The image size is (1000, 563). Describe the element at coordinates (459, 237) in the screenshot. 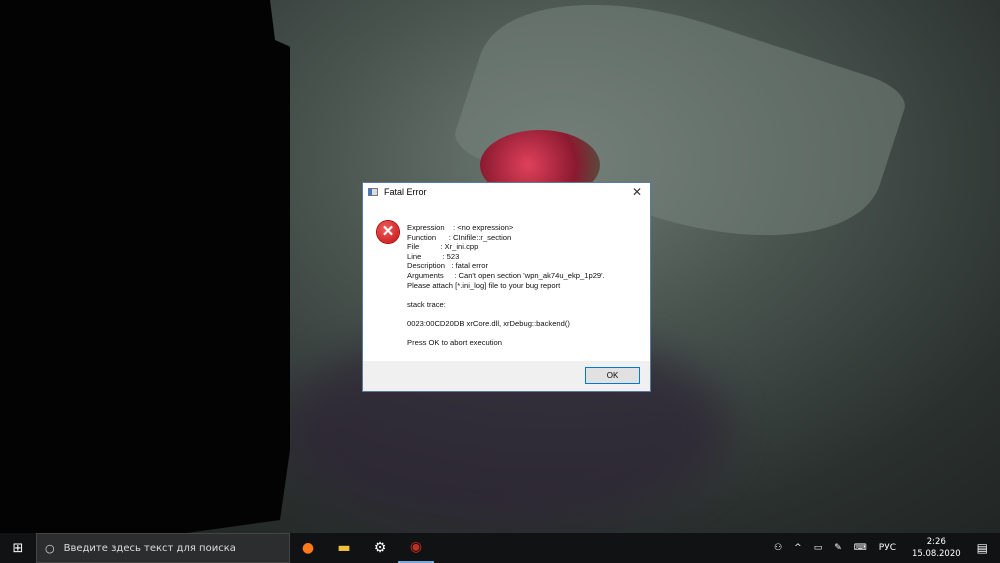

I see `message-line: Function : CInifile::r_section` at that location.